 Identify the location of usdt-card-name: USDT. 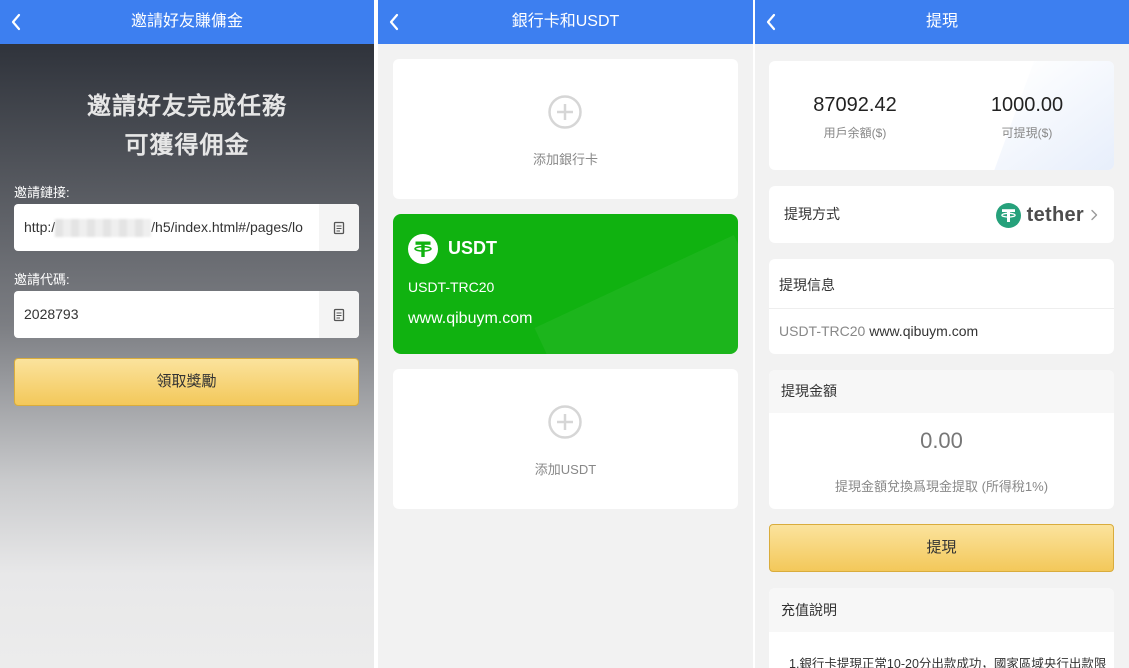
(472, 248).